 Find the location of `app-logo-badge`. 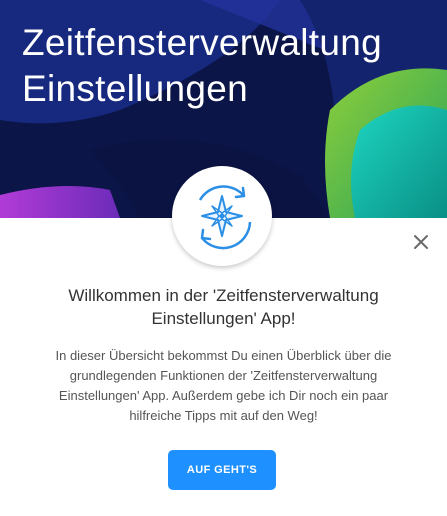

app-logo-badge is located at coordinates (222, 216).